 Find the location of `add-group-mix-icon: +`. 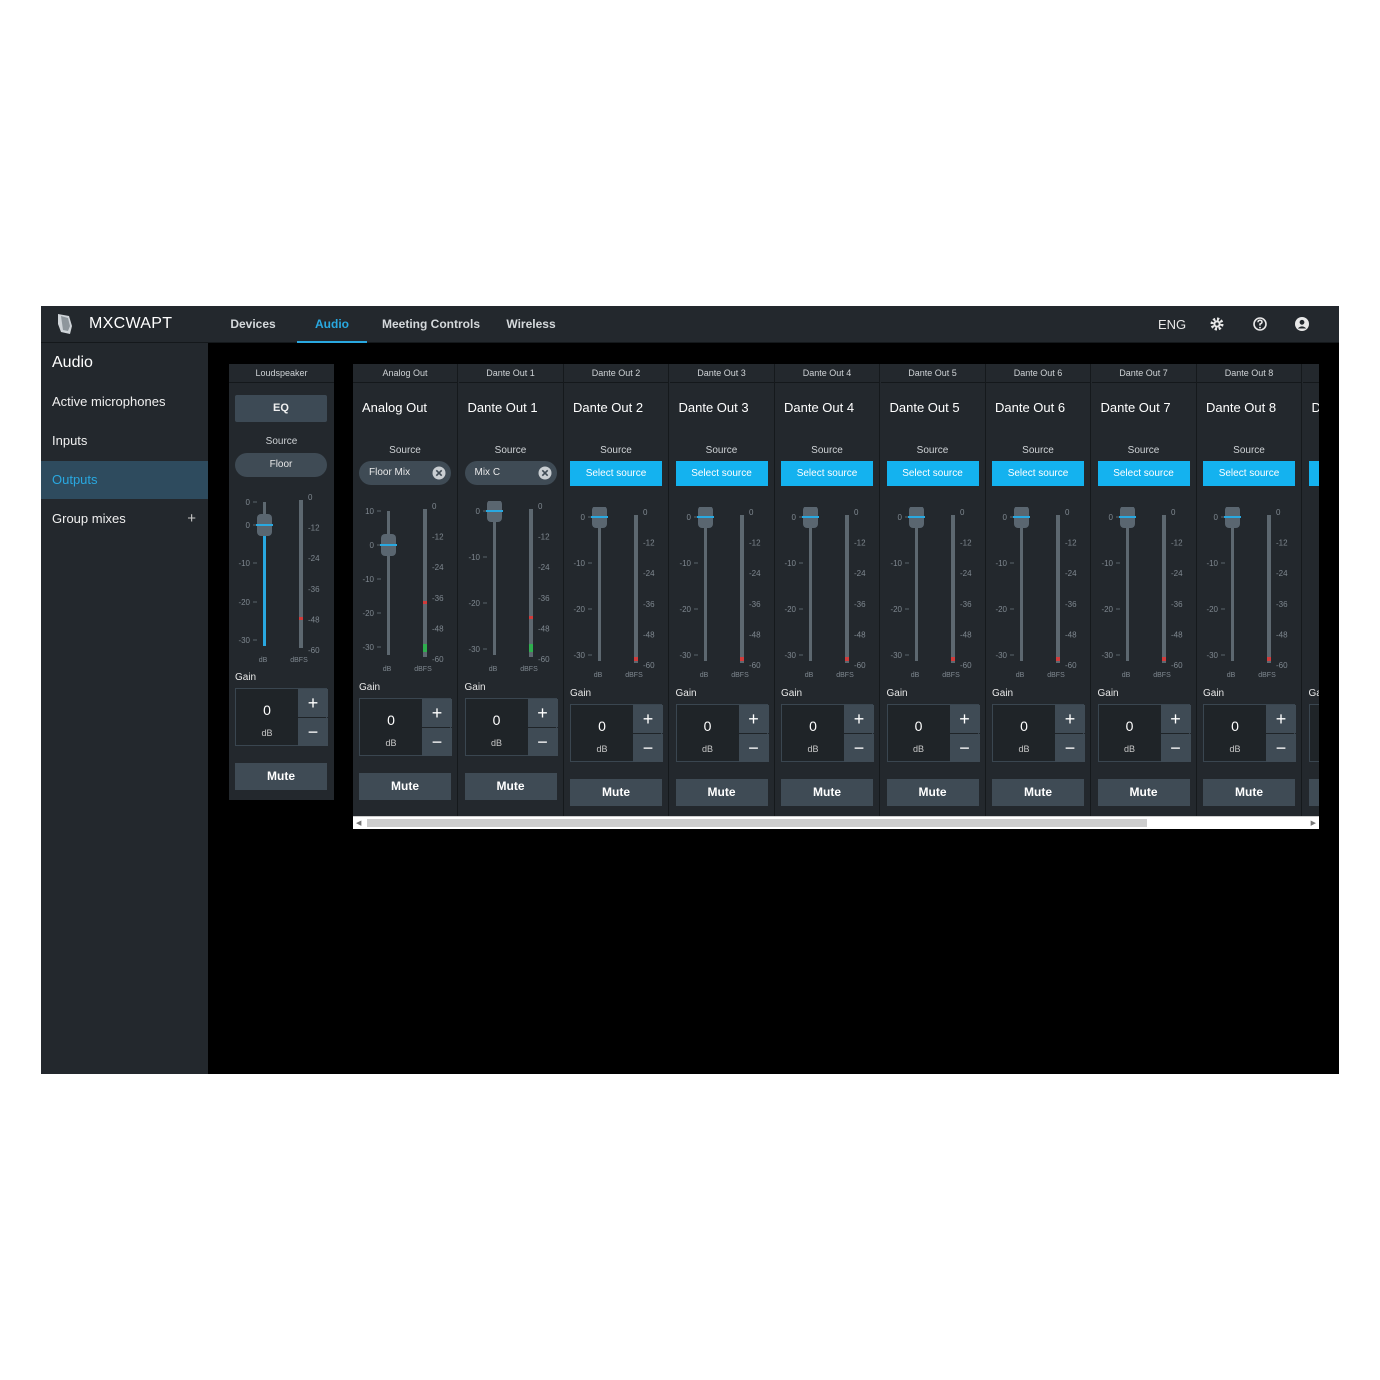

add-group-mix-icon: + is located at coordinates (191, 519).